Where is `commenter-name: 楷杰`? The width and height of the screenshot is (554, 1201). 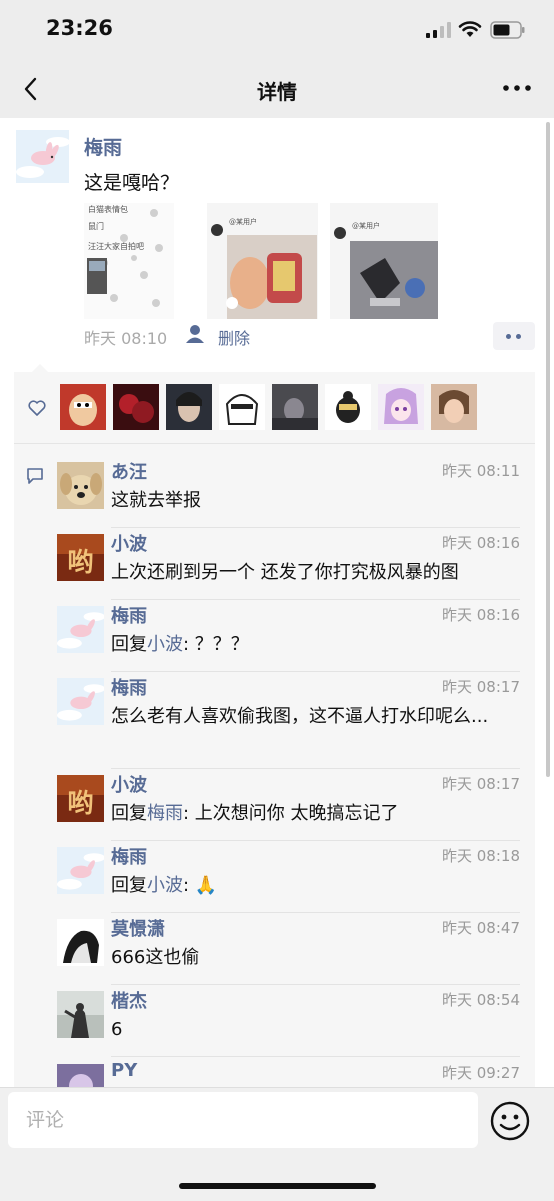 commenter-name: 楷杰 is located at coordinates (129, 1000).